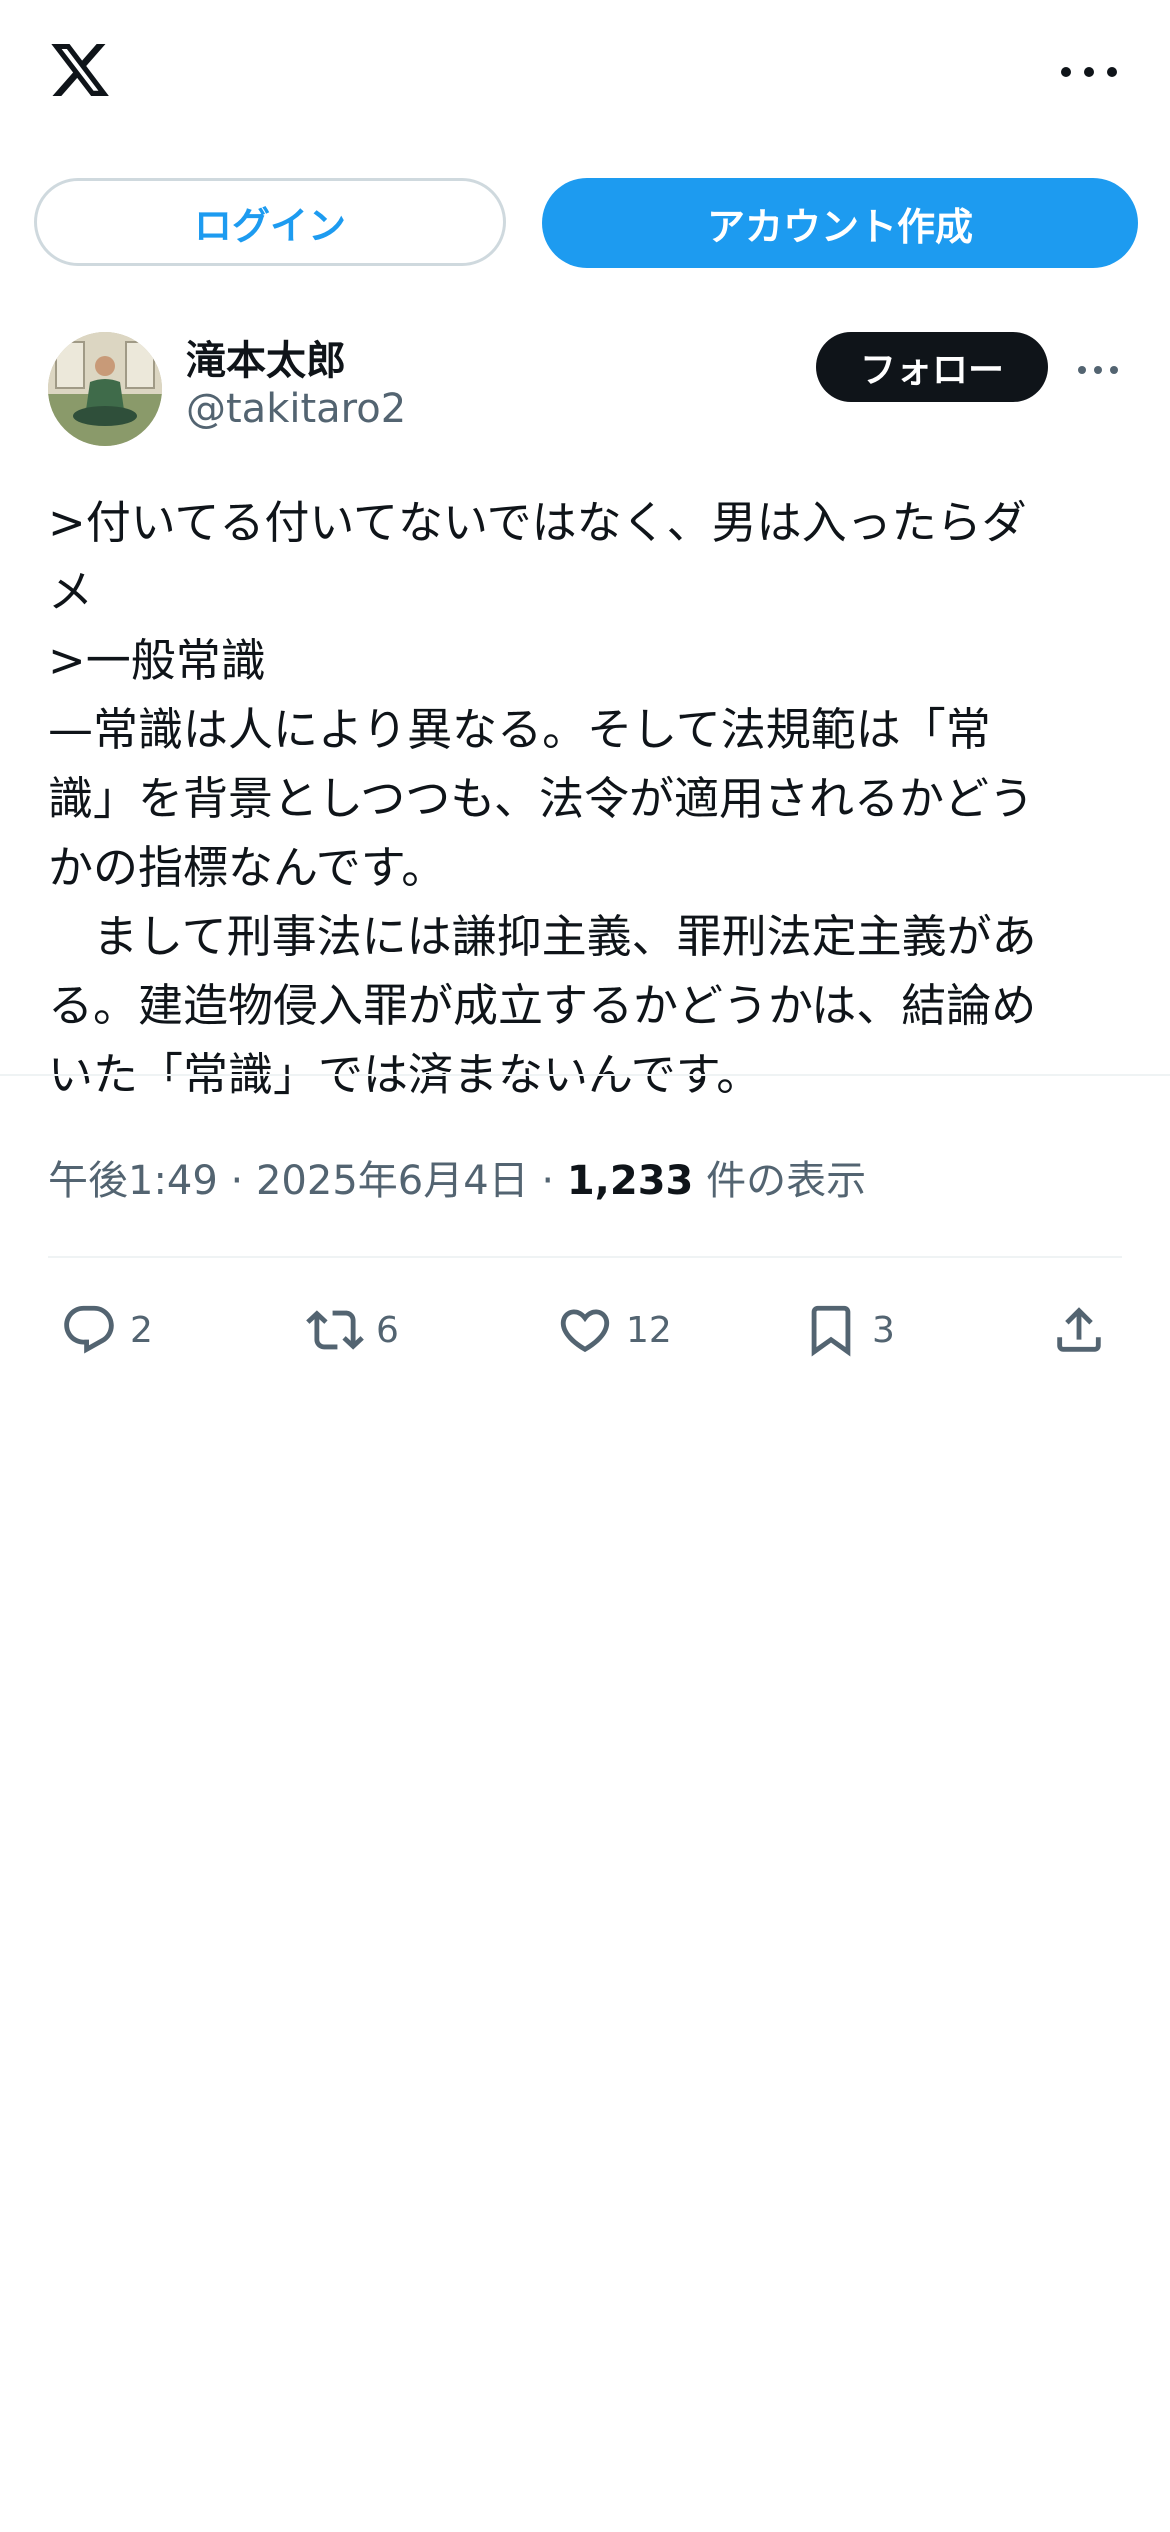 The width and height of the screenshot is (1170, 2532). Describe the element at coordinates (932, 367) in the screenshot. I see `follow-button: フォロー` at that location.